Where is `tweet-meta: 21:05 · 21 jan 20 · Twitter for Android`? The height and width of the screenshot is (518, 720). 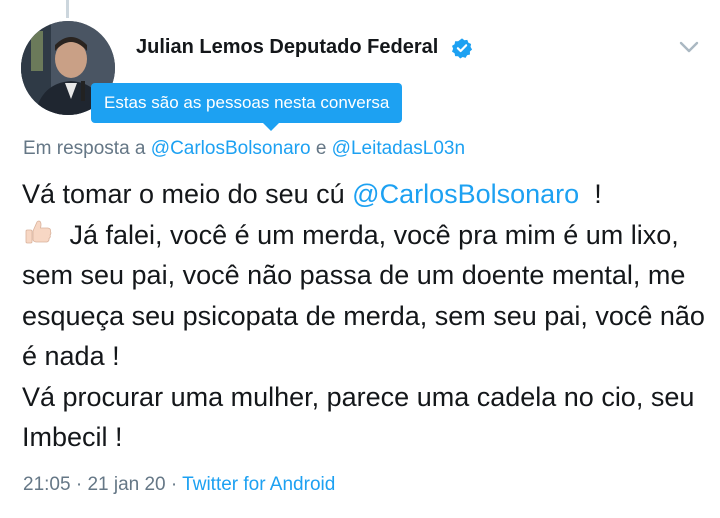
tweet-meta: 21:05 · 21 jan 20 · Twitter for Android is located at coordinates (179, 485).